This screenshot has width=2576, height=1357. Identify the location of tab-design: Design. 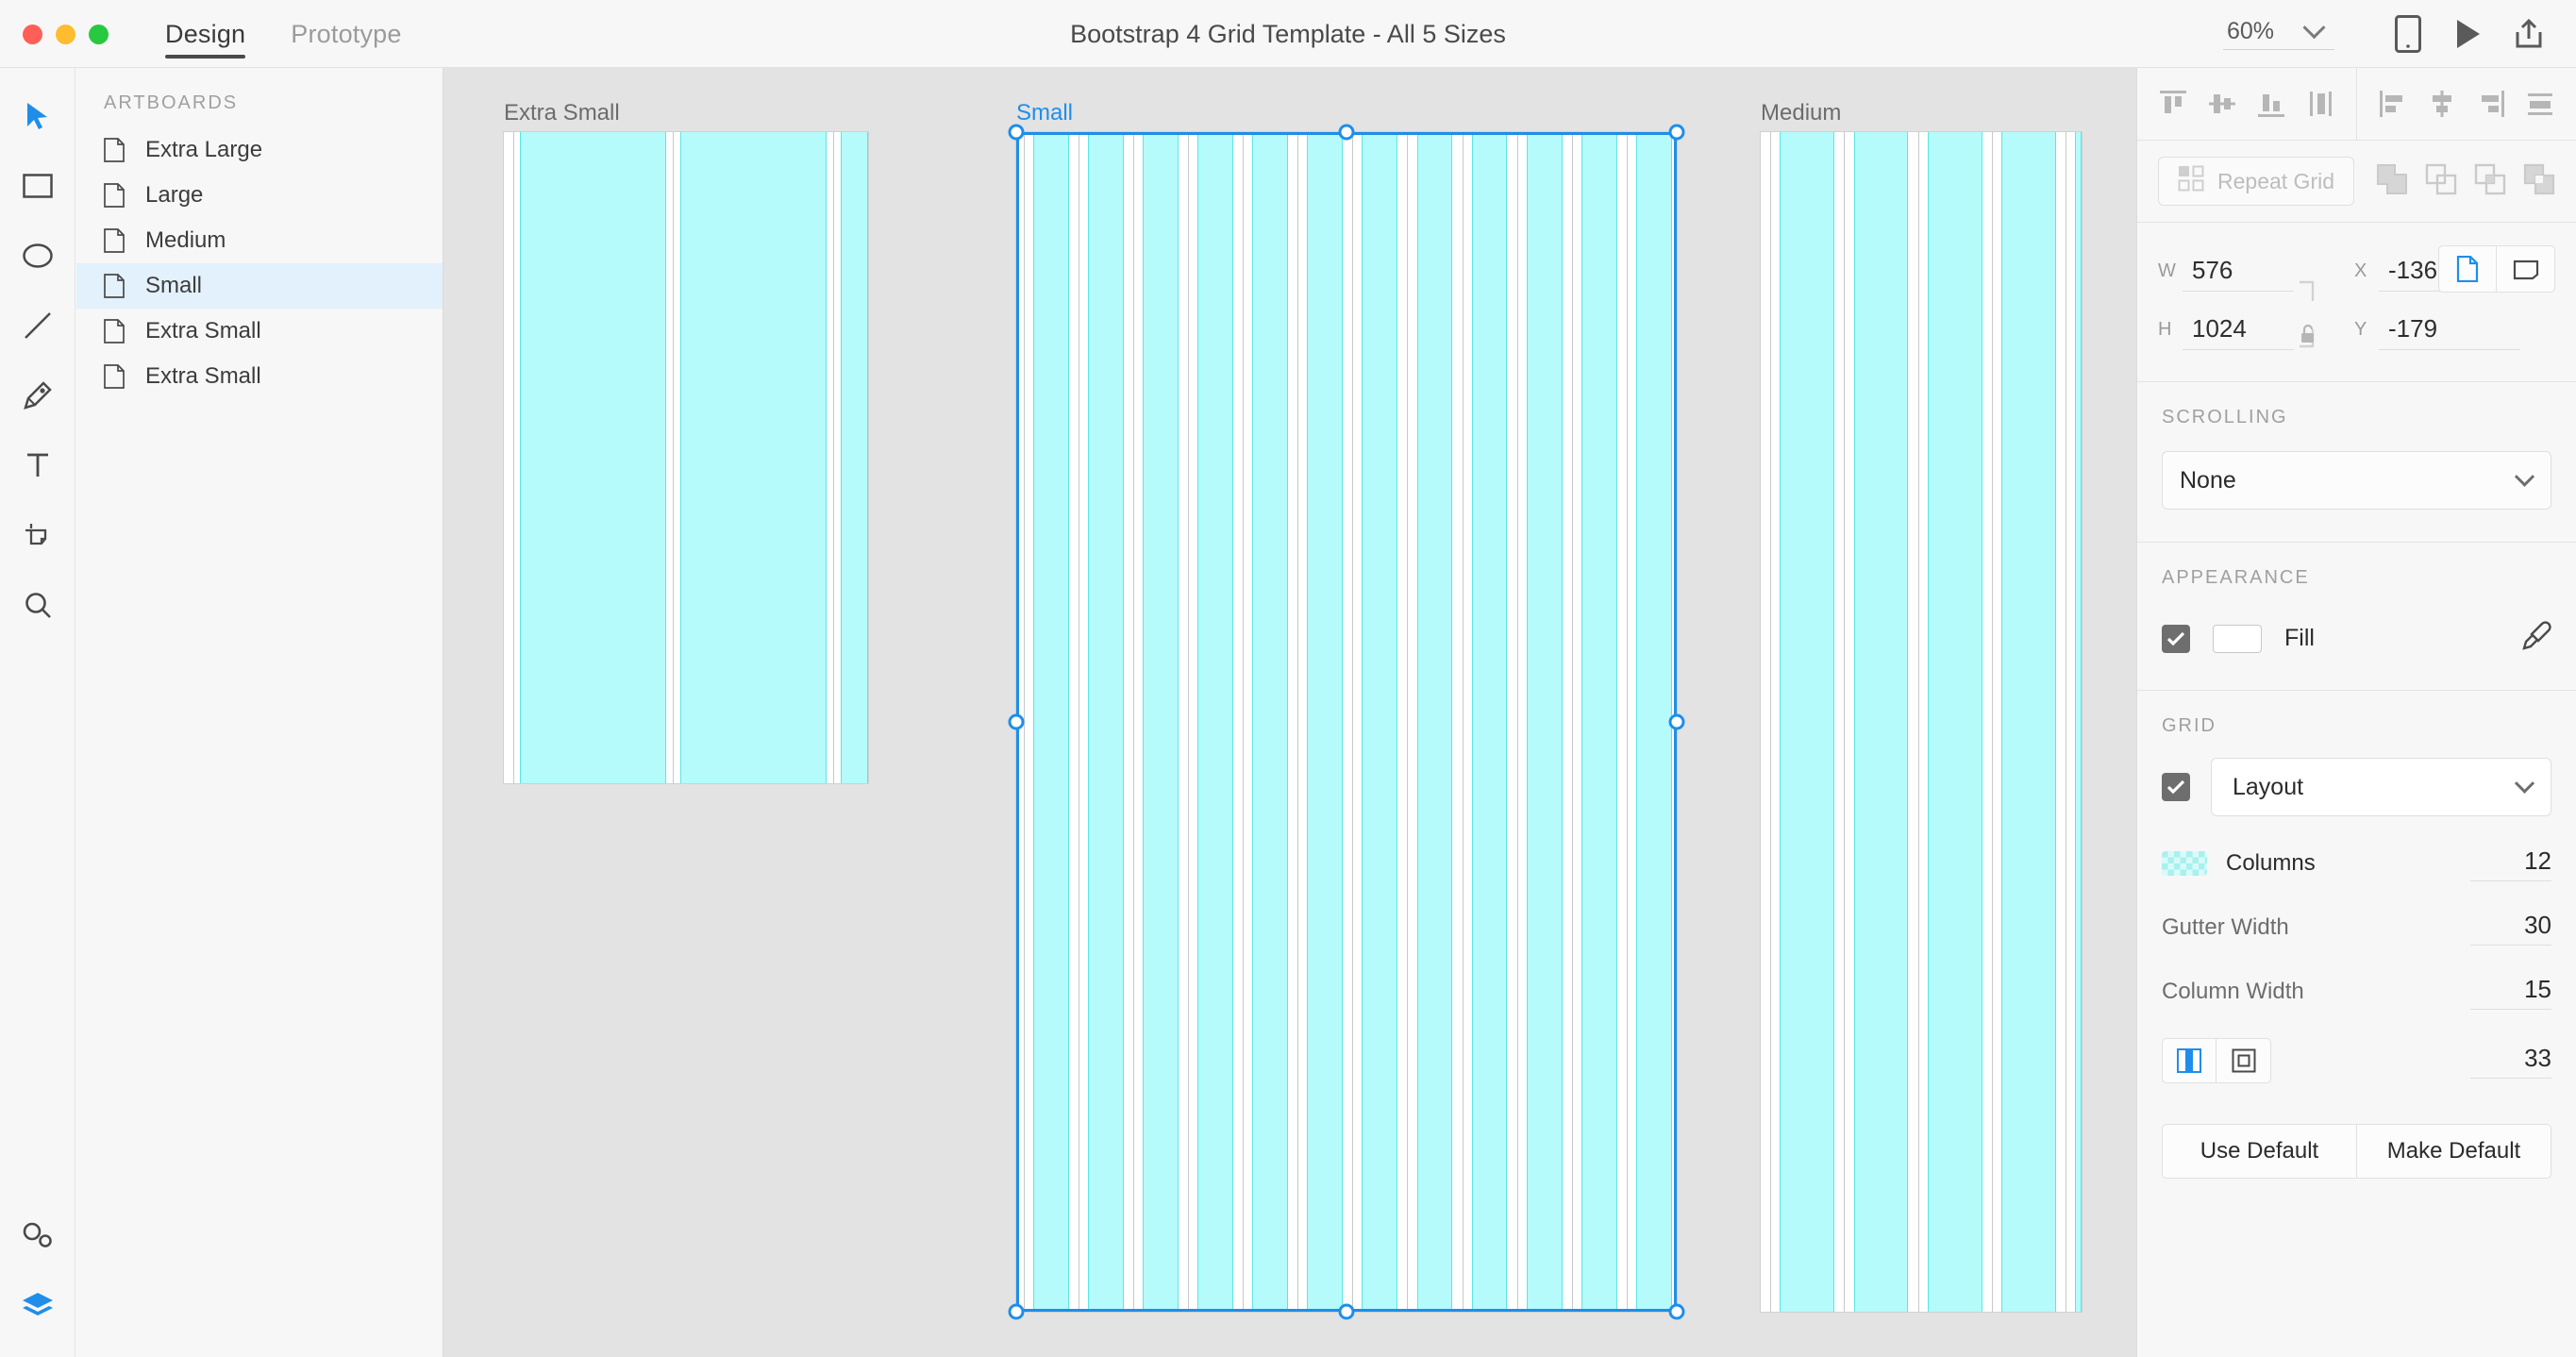
(205, 34).